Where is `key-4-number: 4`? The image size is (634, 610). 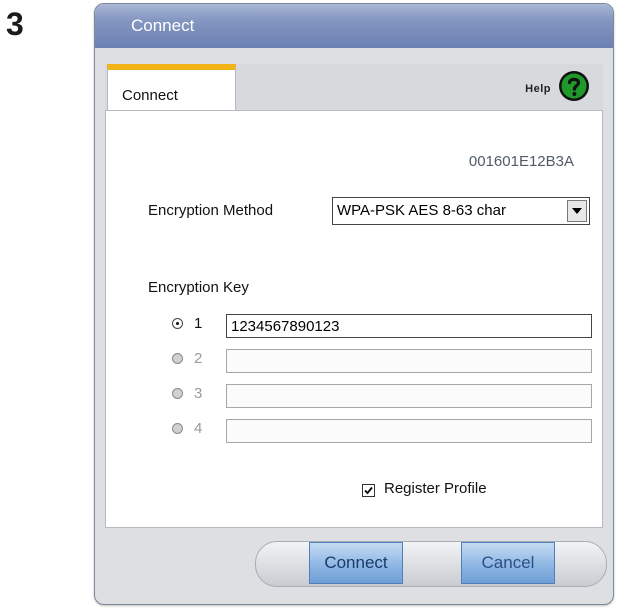 key-4-number: 4 is located at coordinates (198, 428).